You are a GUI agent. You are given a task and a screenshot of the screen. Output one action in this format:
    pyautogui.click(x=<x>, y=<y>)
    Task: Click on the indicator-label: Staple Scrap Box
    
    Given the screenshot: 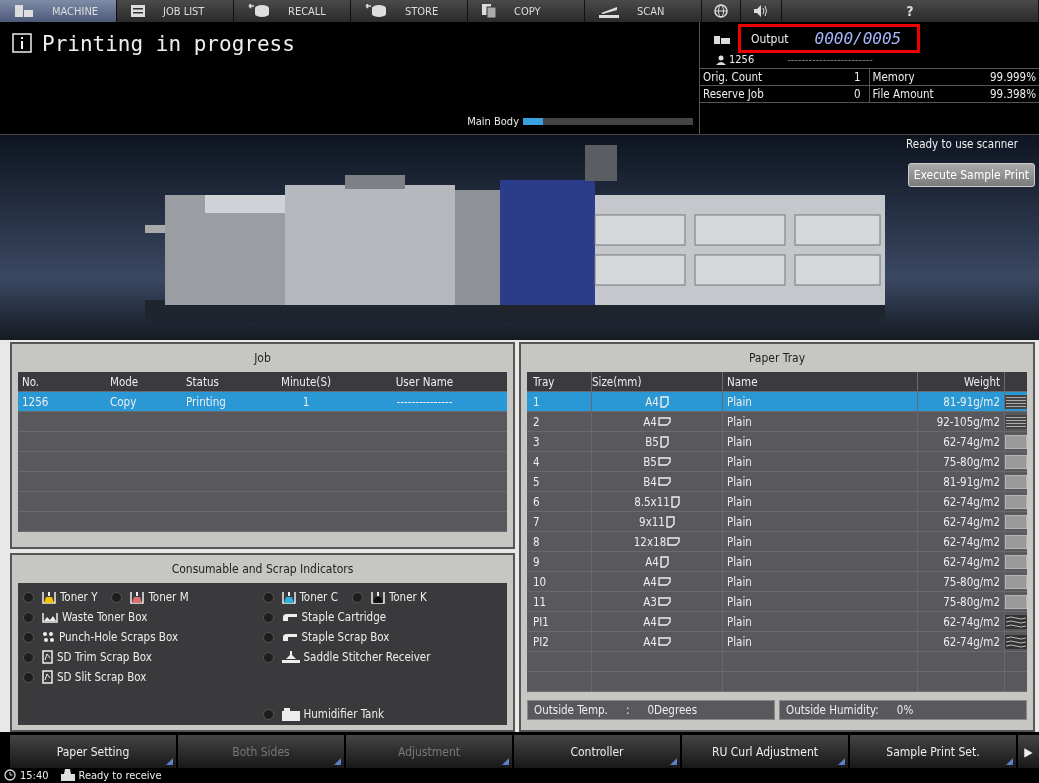 What is the action you would take?
    pyautogui.click(x=345, y=637)
    